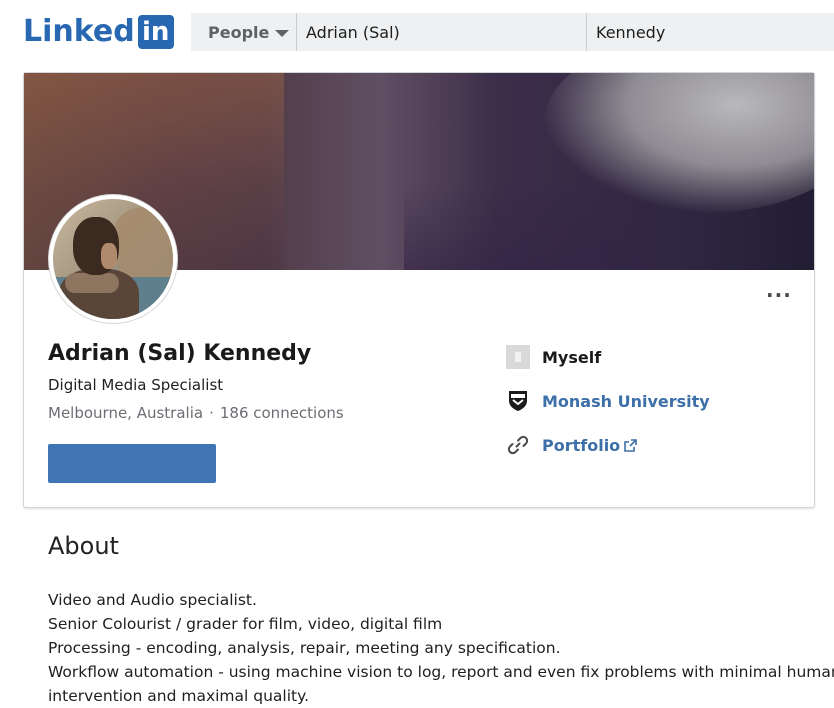  I want to click on search-type-dropdown: People, so click(244, 32).